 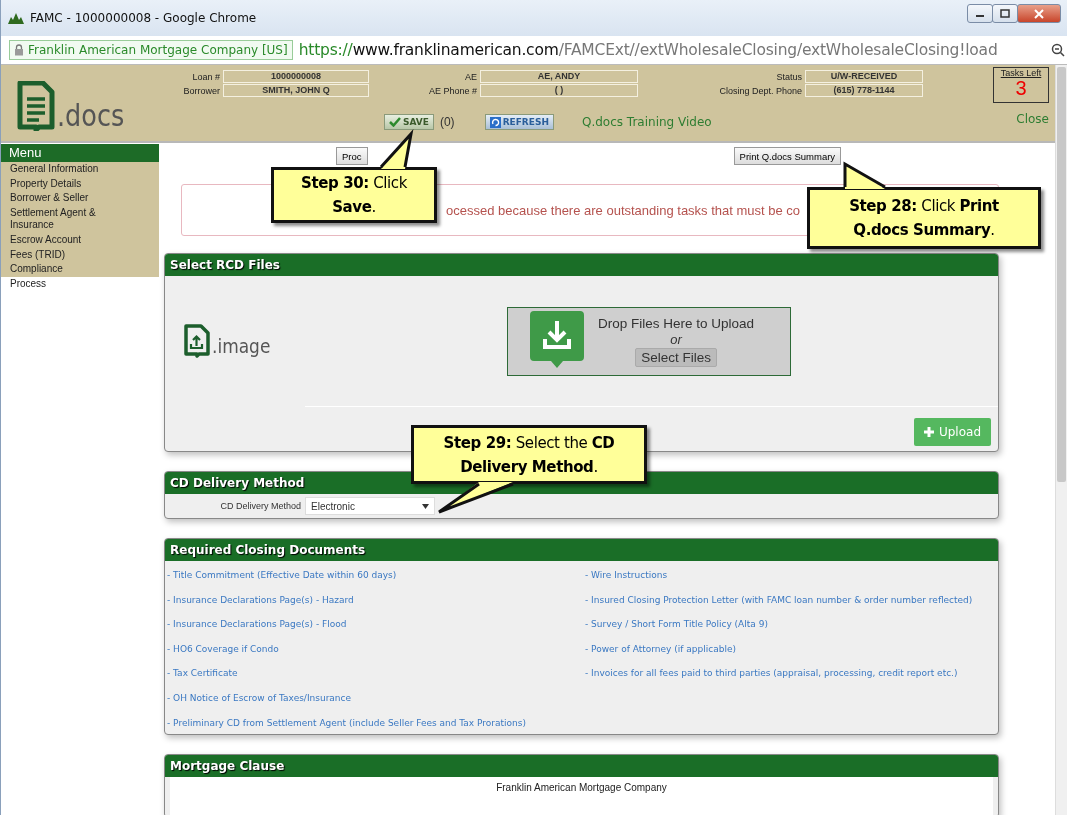 I want to click on menu-item: Settlement Agent & Insurance, so click(x=80, y=219).